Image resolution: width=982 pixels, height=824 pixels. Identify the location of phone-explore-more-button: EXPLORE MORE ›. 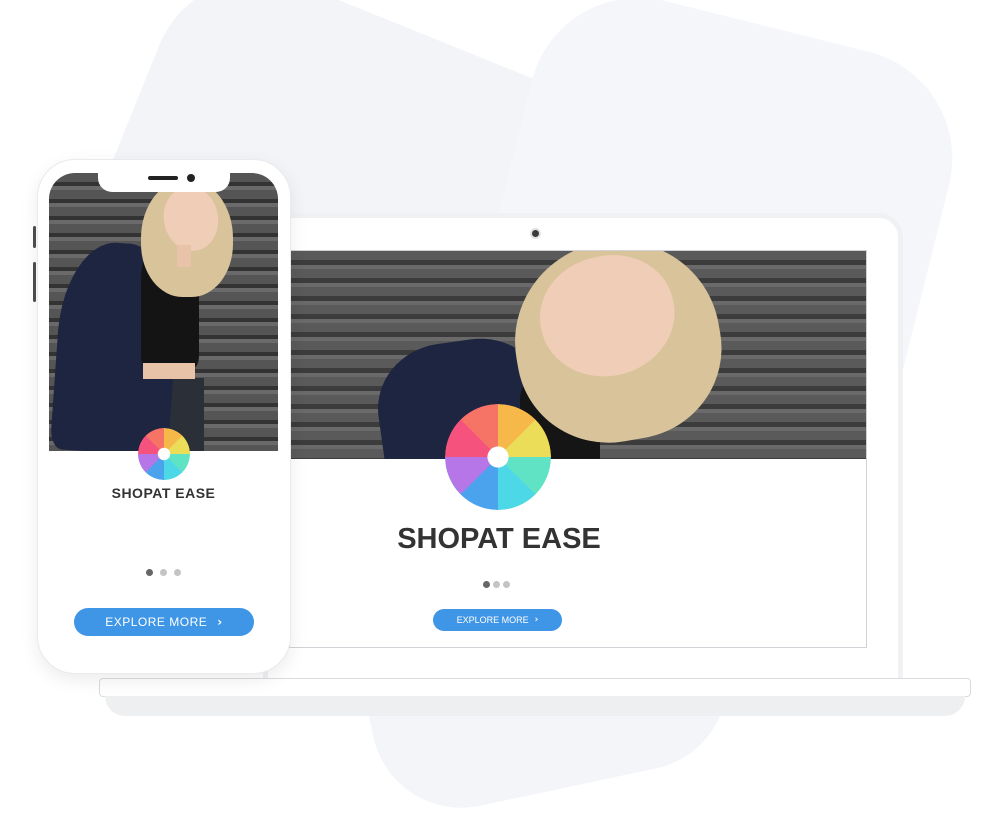
(164, 622).